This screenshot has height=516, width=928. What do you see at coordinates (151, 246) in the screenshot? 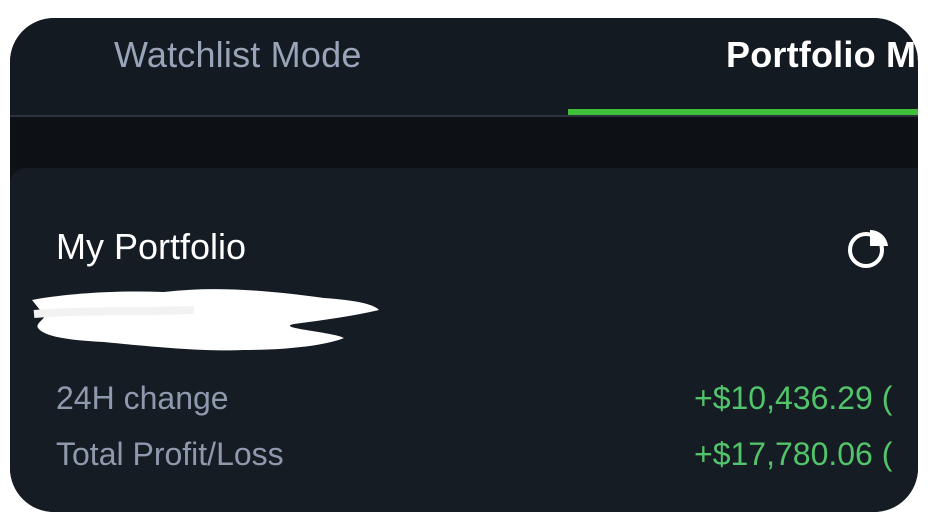
I see `portfolio-title: My Portfolio` at bounding box center [151, 246].